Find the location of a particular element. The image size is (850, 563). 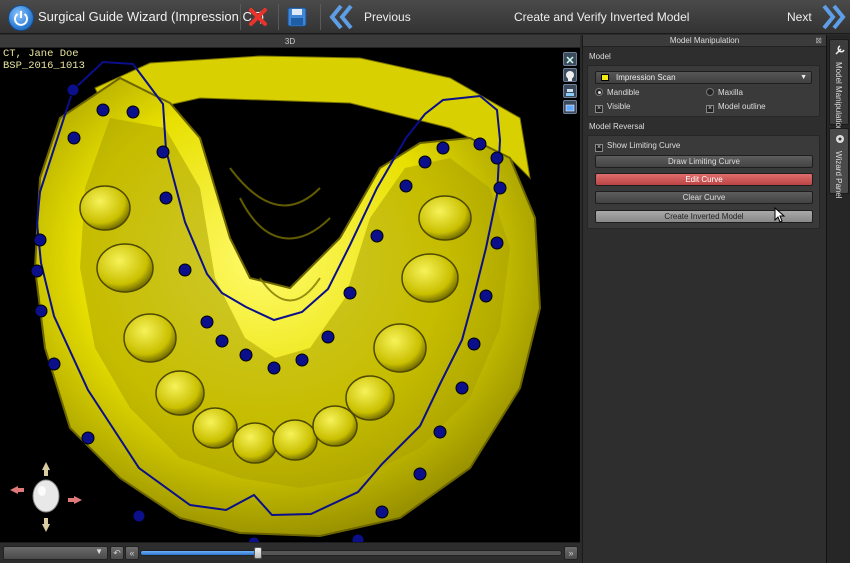

slider-fill is located at coordinates (200, 553).